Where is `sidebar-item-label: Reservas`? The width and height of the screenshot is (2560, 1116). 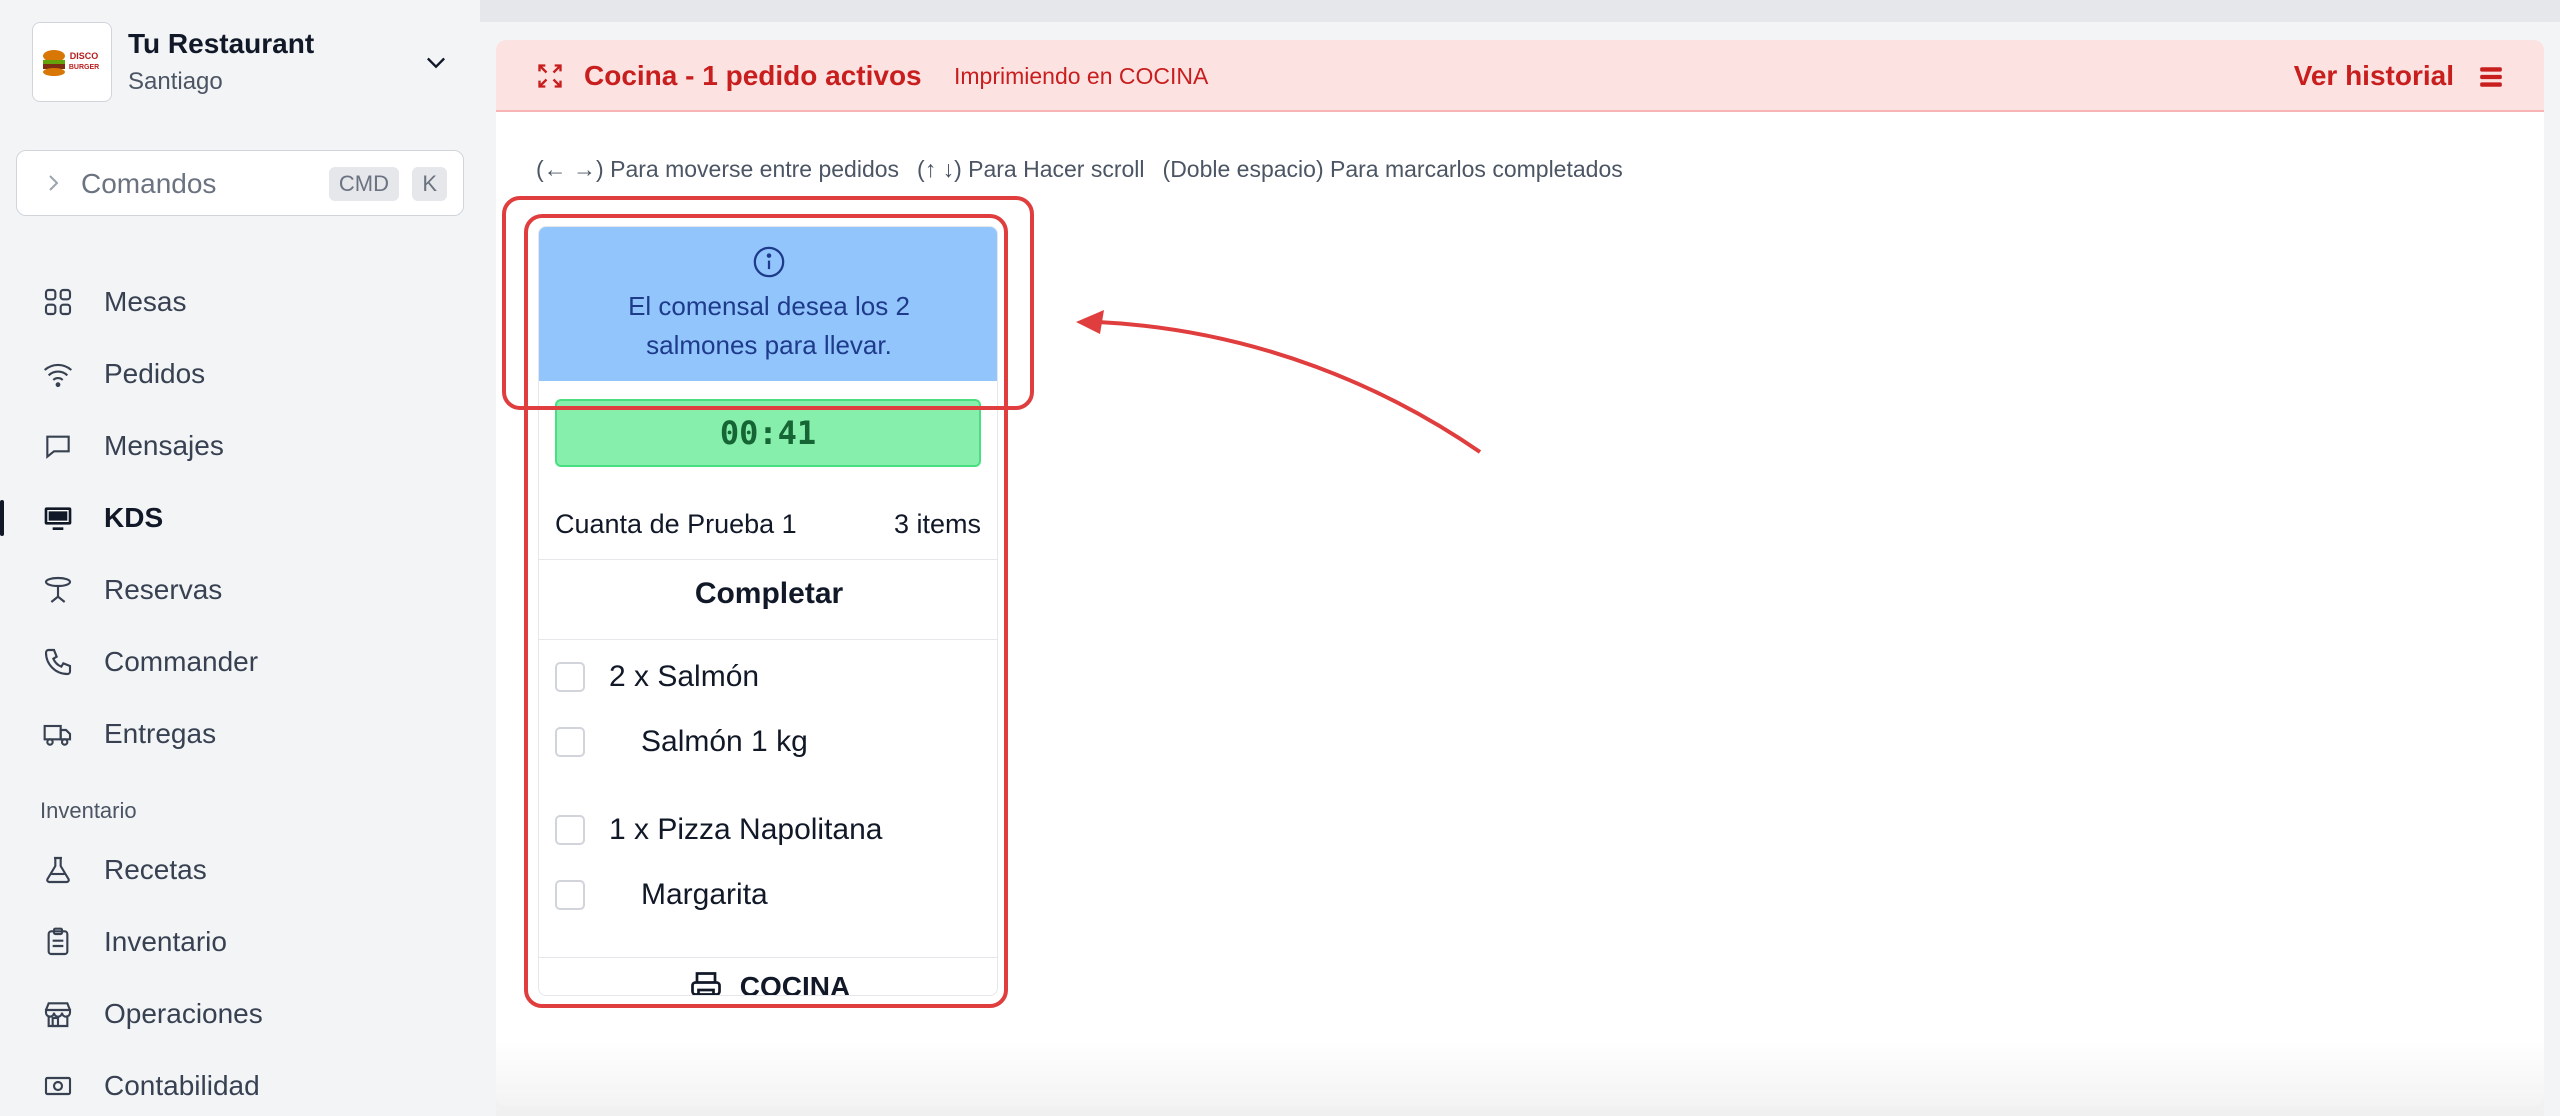 sidebar-item-label: Reservas is located at coordinates (163, 589).